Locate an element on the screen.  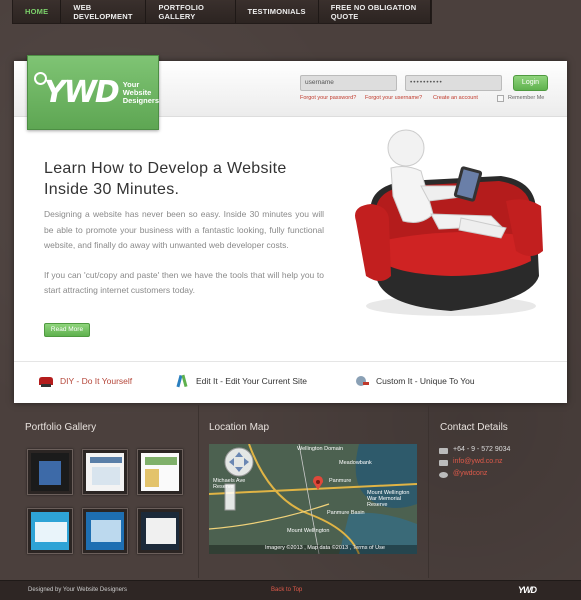
headline-line-2: Inside 30 Minutes. is located at coordinates (112, 189).